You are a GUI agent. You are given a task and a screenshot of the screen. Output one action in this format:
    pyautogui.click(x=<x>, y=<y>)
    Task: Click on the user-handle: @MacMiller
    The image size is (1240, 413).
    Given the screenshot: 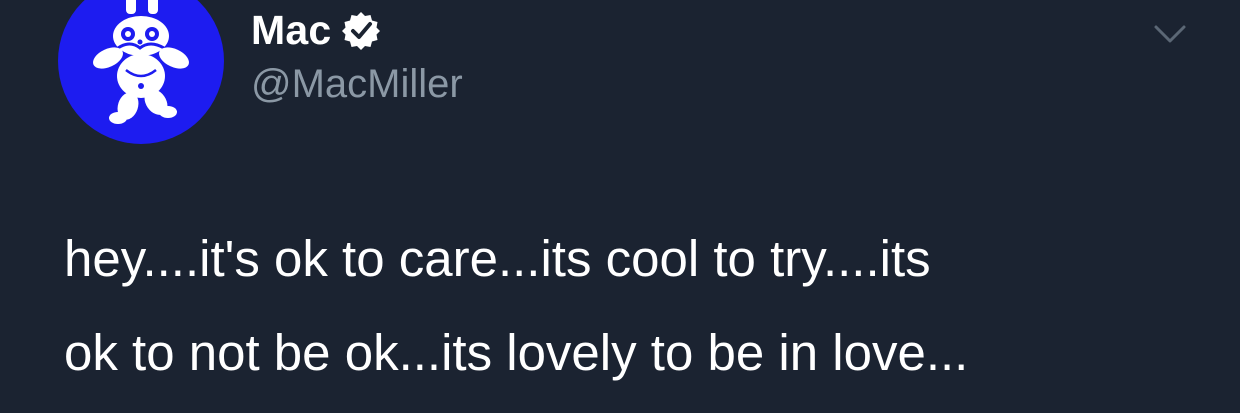 What is the action you would take?
    pyautogui.click(x=357, y=84)
    